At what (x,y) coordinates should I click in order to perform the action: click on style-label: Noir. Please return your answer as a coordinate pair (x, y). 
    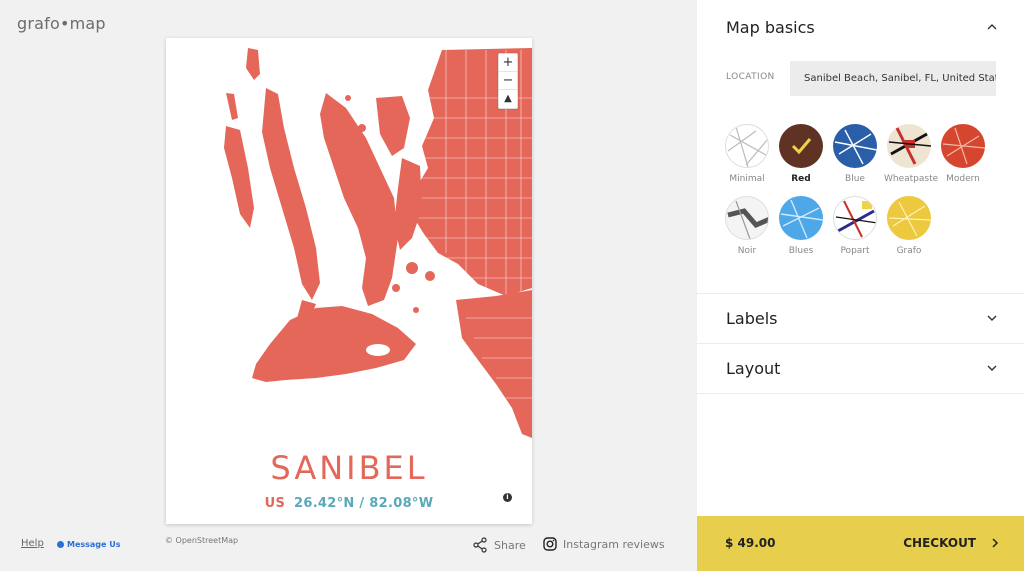
    Looking at the image, I should click on (747, 251).